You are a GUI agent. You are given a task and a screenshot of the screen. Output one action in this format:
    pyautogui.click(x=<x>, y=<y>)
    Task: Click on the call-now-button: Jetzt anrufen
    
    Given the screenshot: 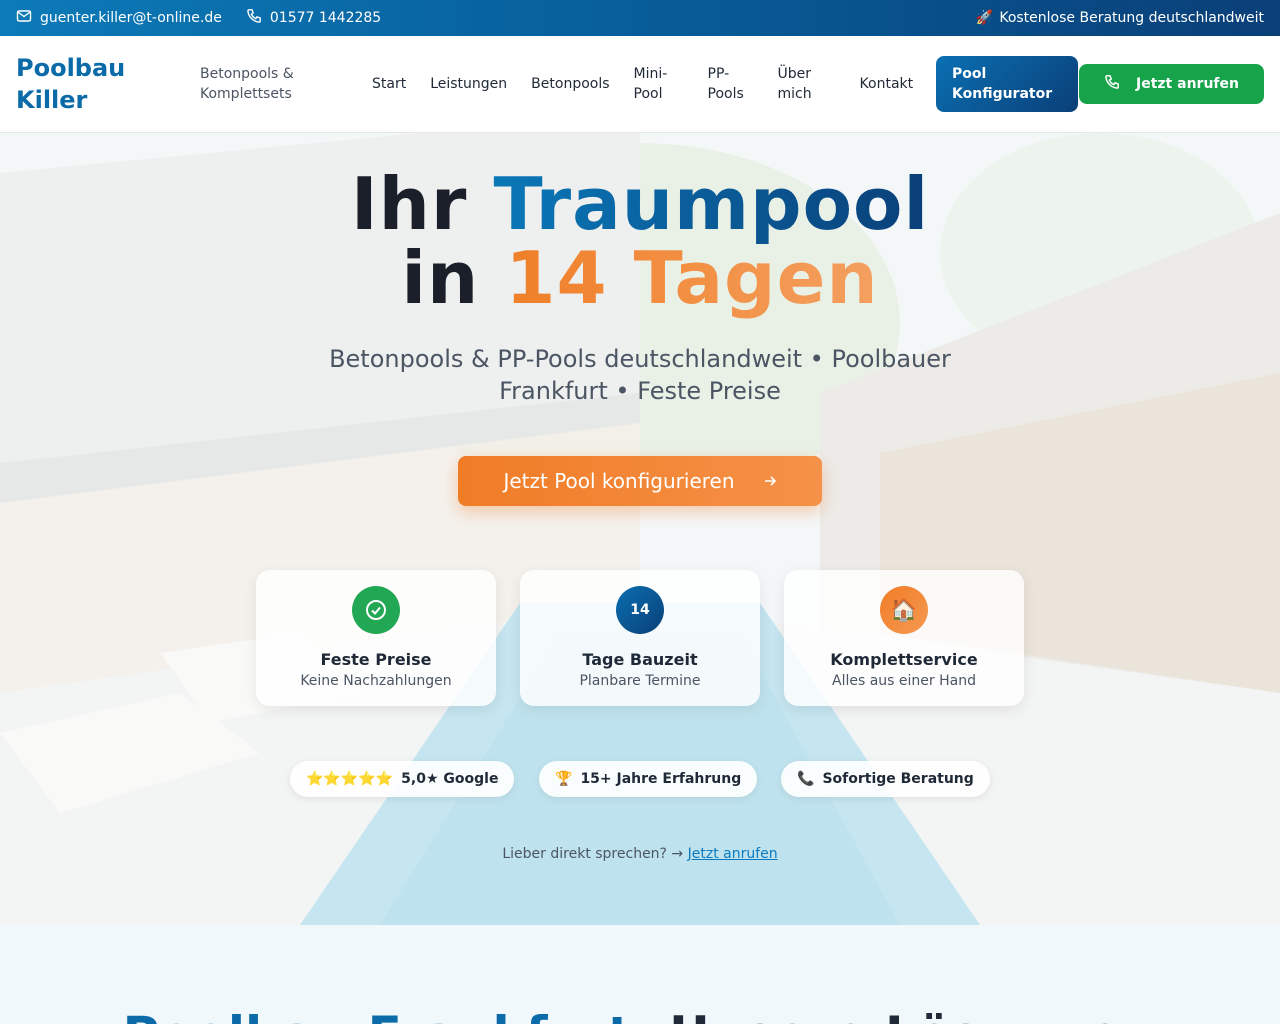 What is the action you would take?
    pyautogui.click(x=1171, y=84)
    